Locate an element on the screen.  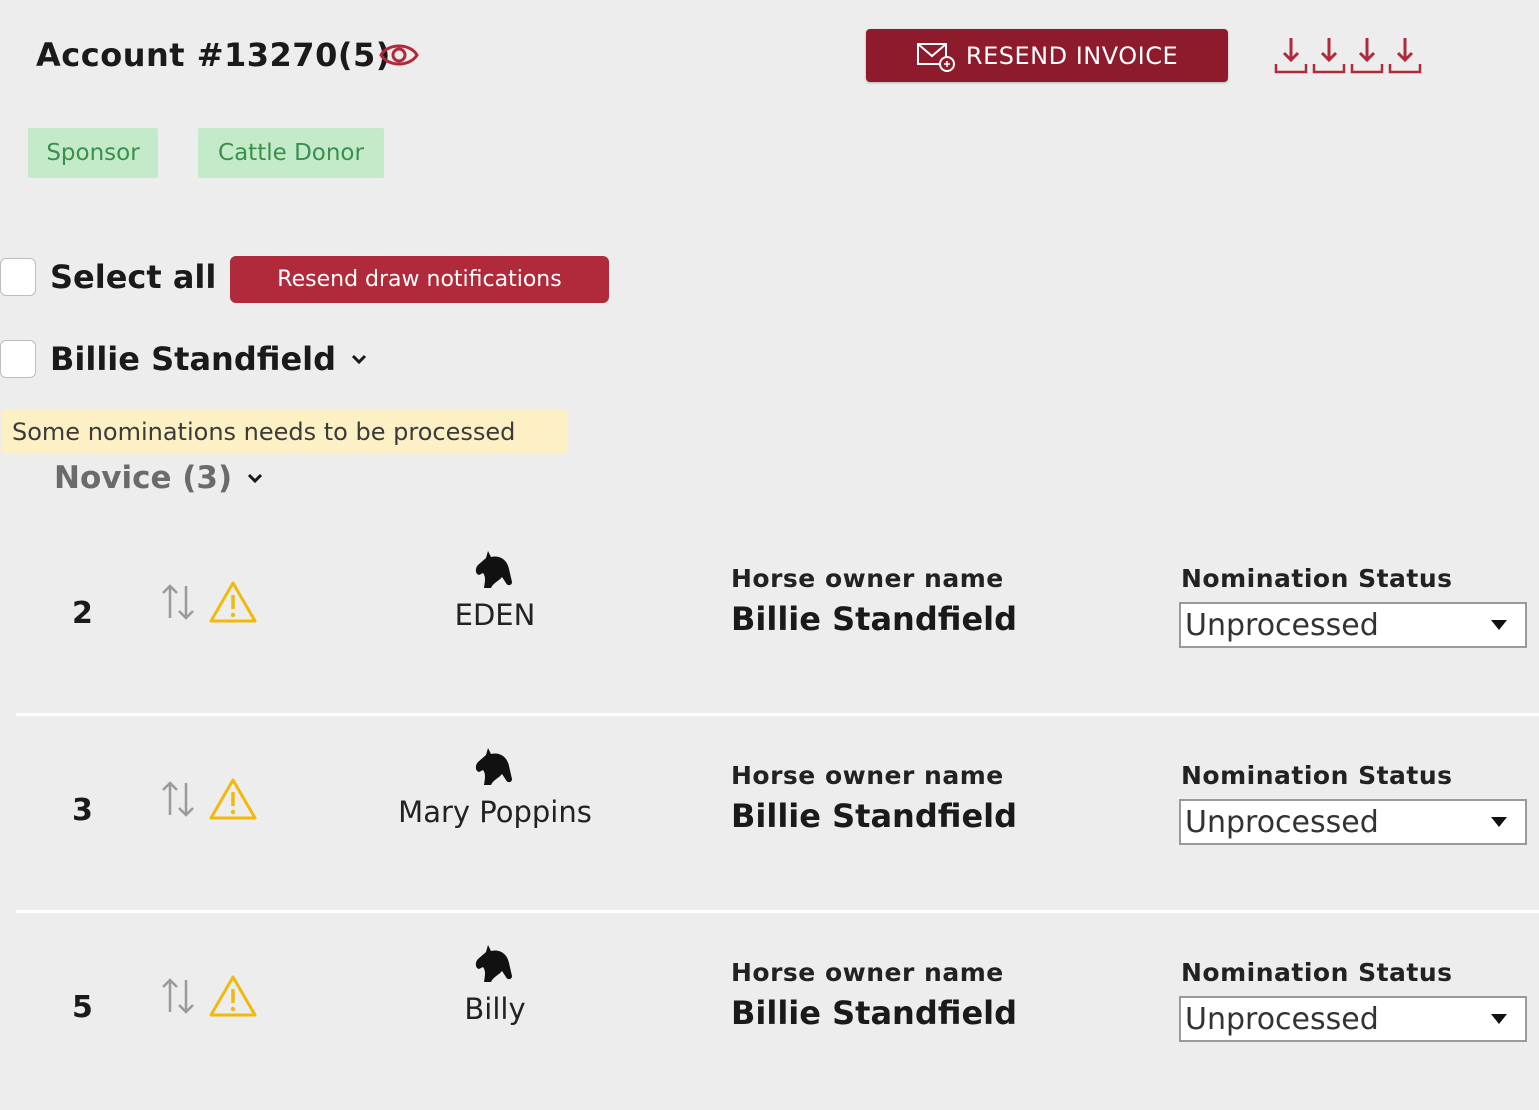
person-name: Billie Standfield is located at coordinates (193, 359).